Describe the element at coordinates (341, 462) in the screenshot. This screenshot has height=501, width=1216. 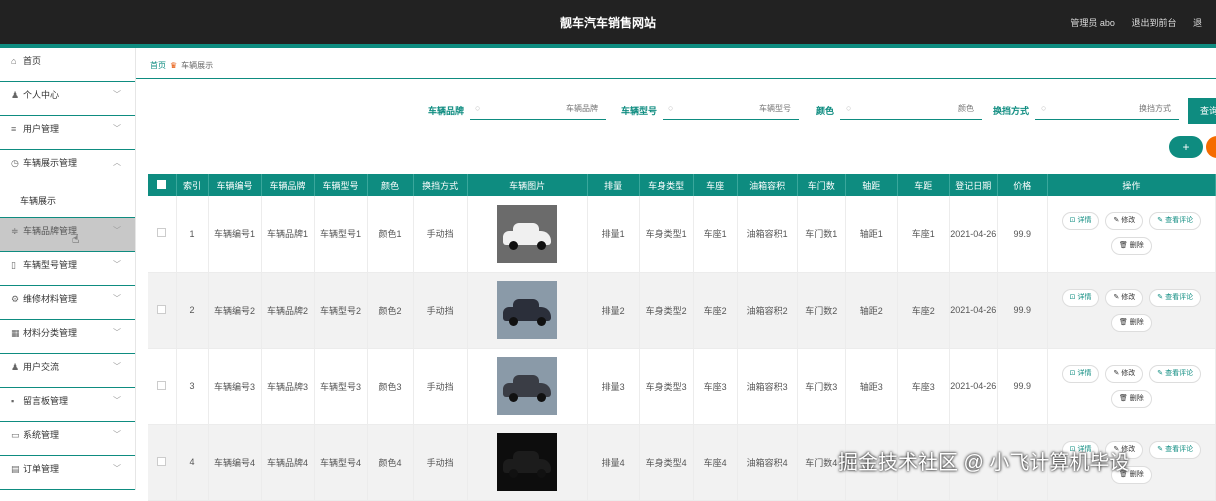
I see `table-cell: 车辆型号4` at that location.